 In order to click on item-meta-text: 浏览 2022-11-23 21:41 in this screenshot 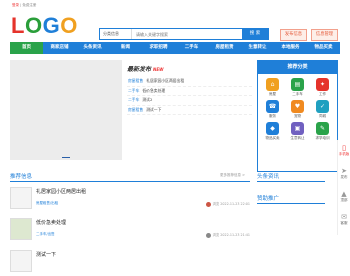, I will do `click(231, 235)`.